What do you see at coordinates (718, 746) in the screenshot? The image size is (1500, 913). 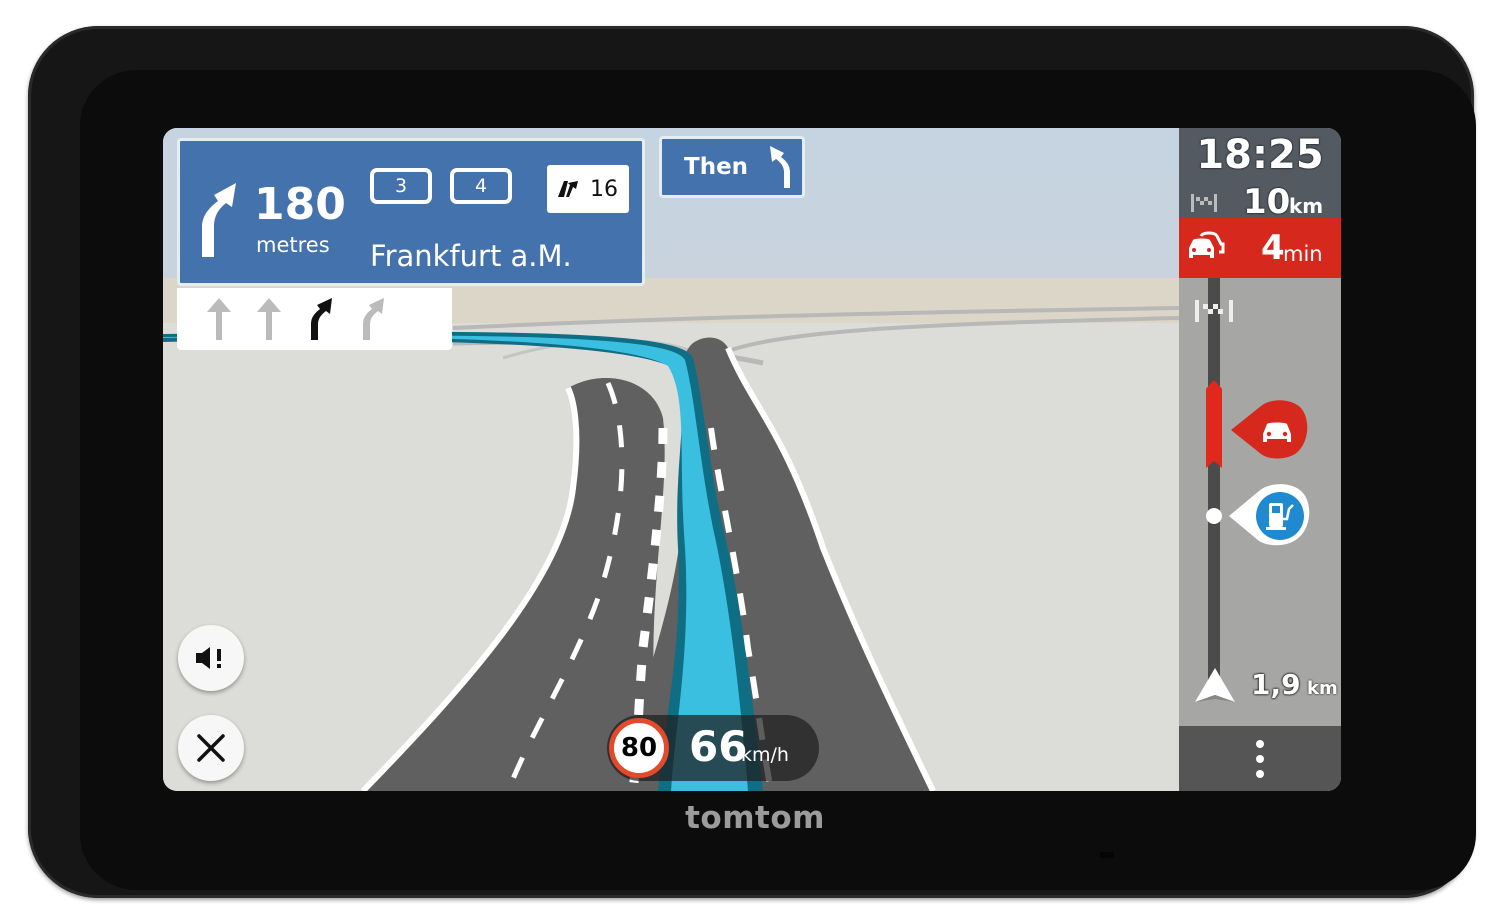 I see `current-speed: 66` at bounding box center [718, 746].